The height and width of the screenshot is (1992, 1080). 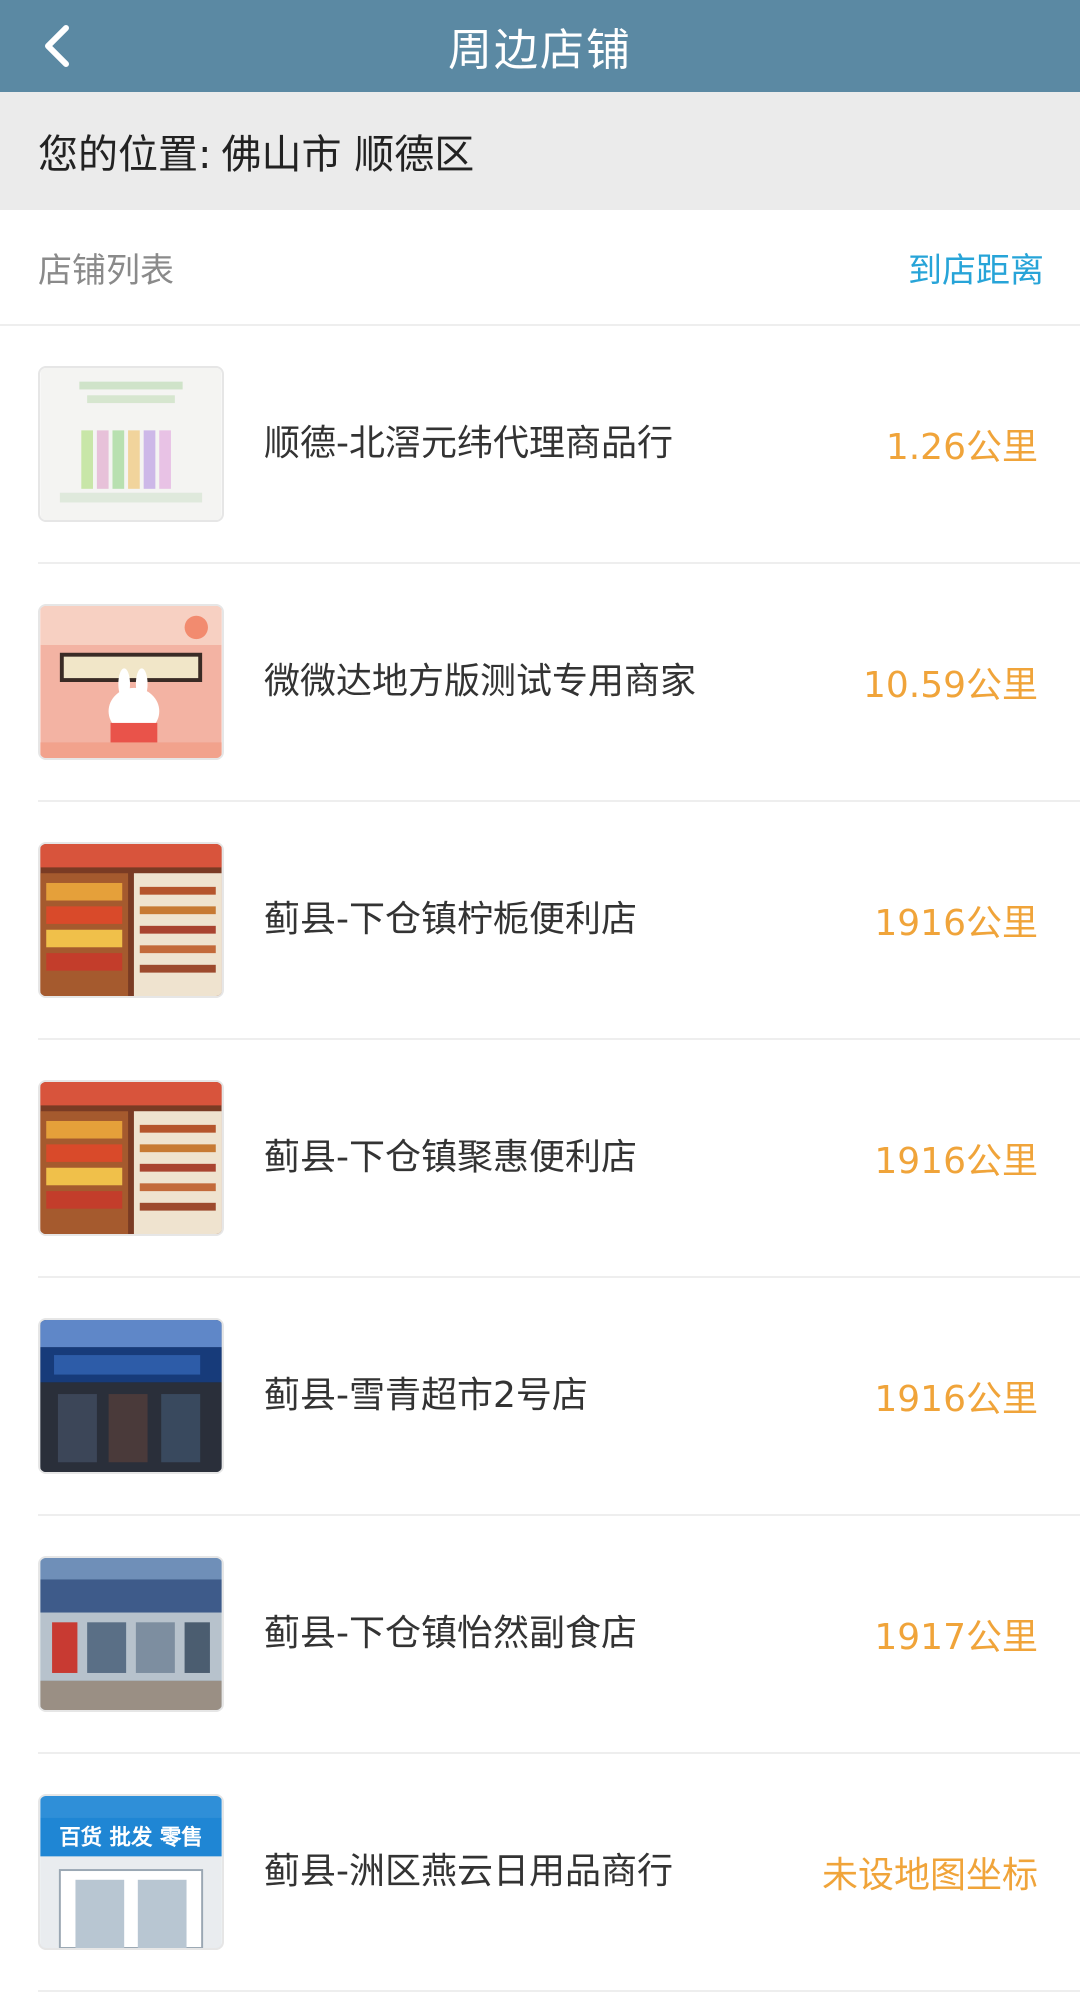 I want to click on store-row: 蓟县-下仓镇聚惠便利店 1916公里, so click(x=559, y=1159).